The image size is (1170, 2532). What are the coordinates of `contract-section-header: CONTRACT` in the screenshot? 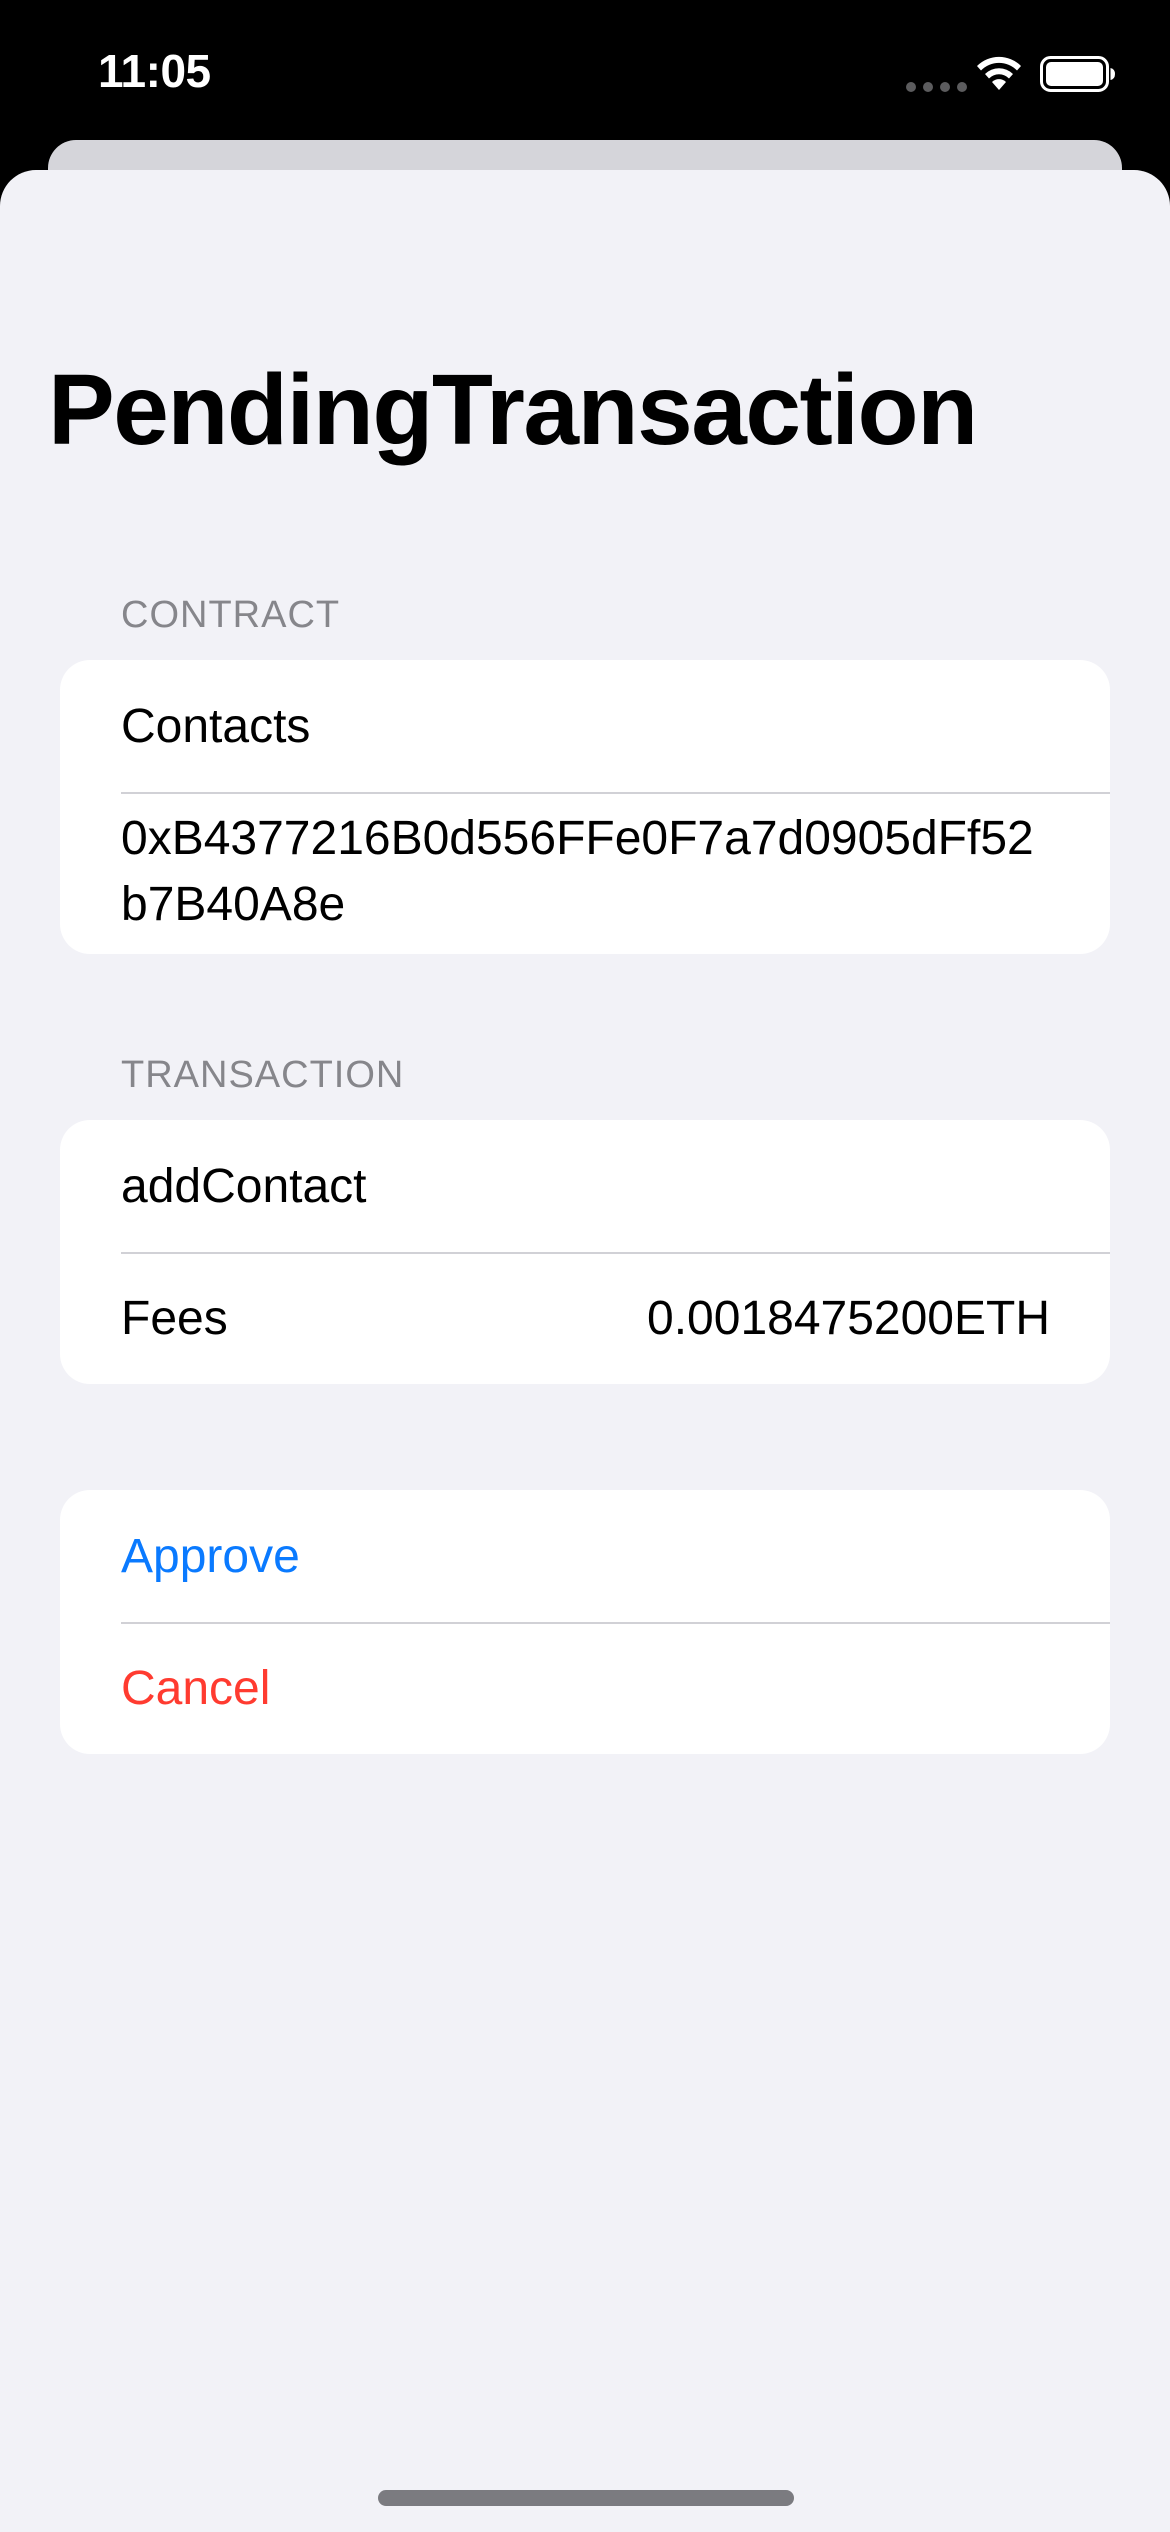 It's located at (231, 615).